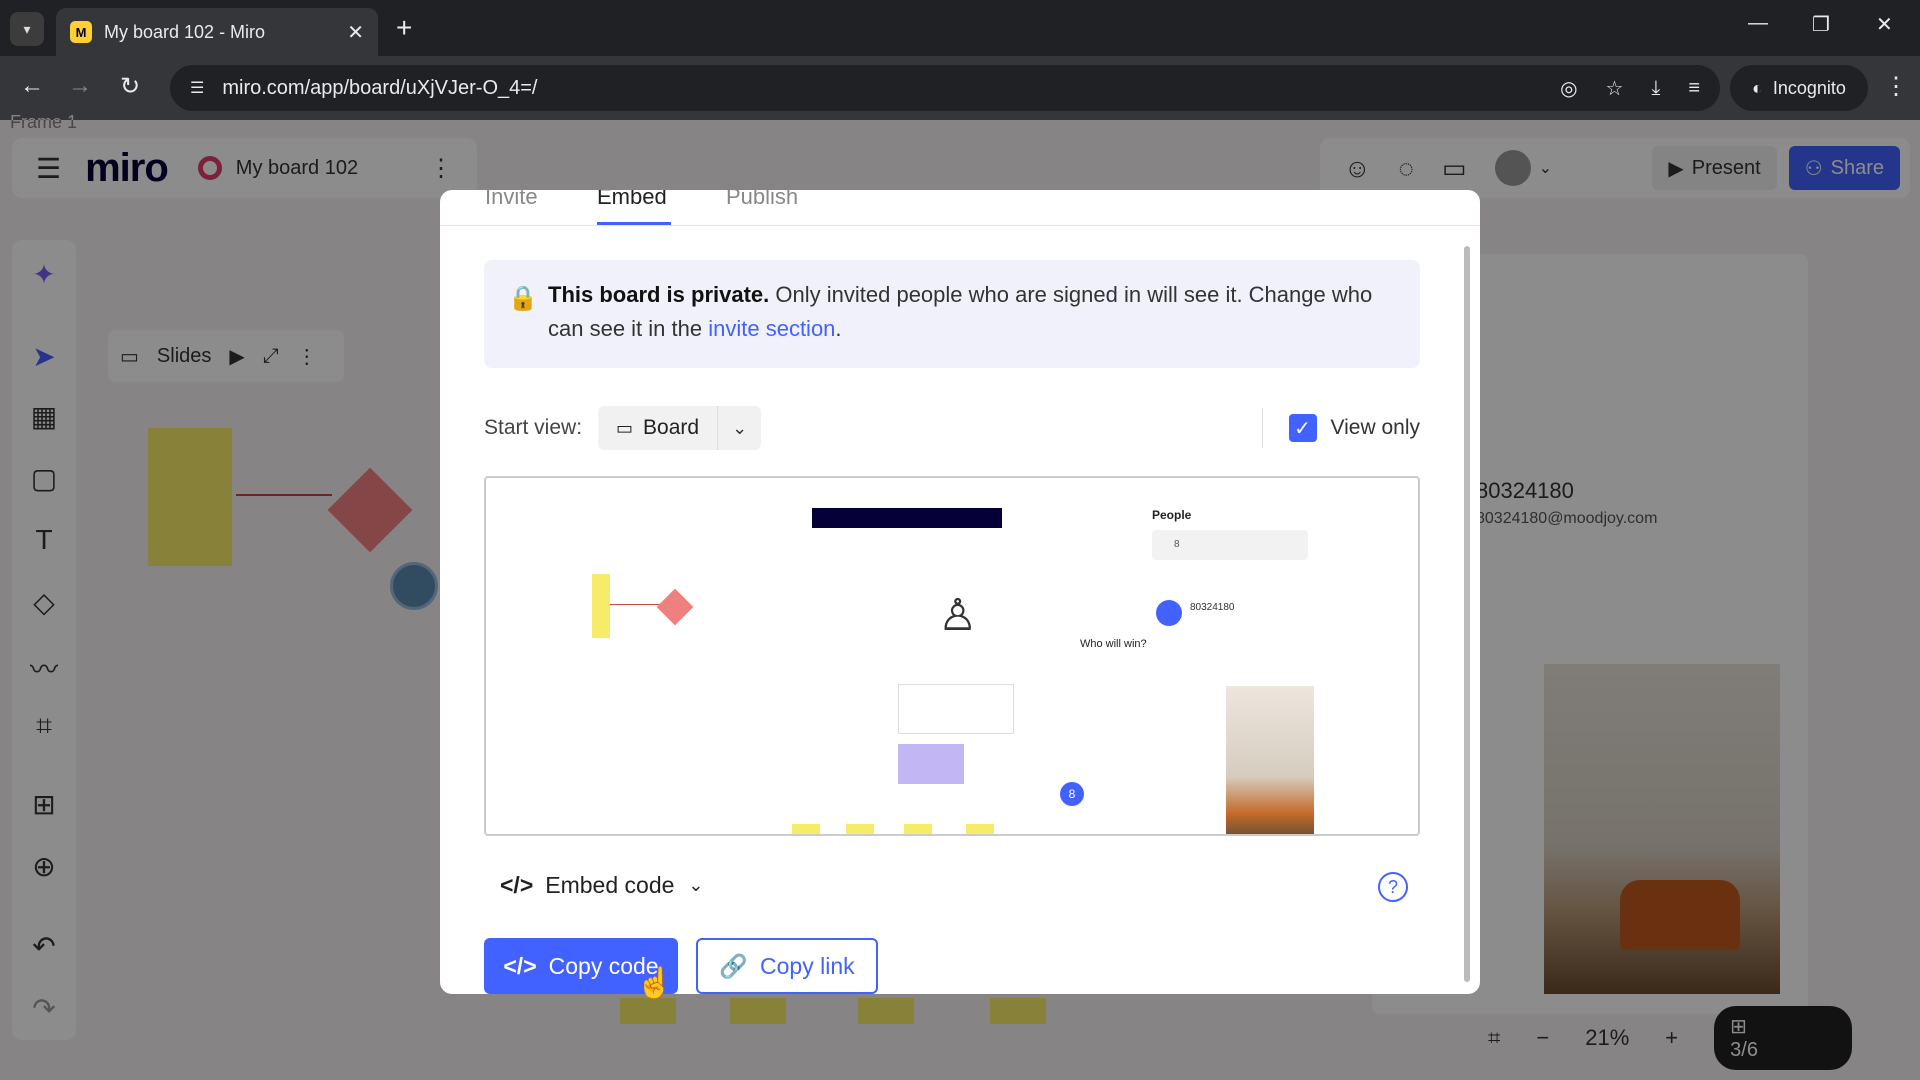  I want to click on incognito-badge: ◐ Incognito, so click(1799, 88).